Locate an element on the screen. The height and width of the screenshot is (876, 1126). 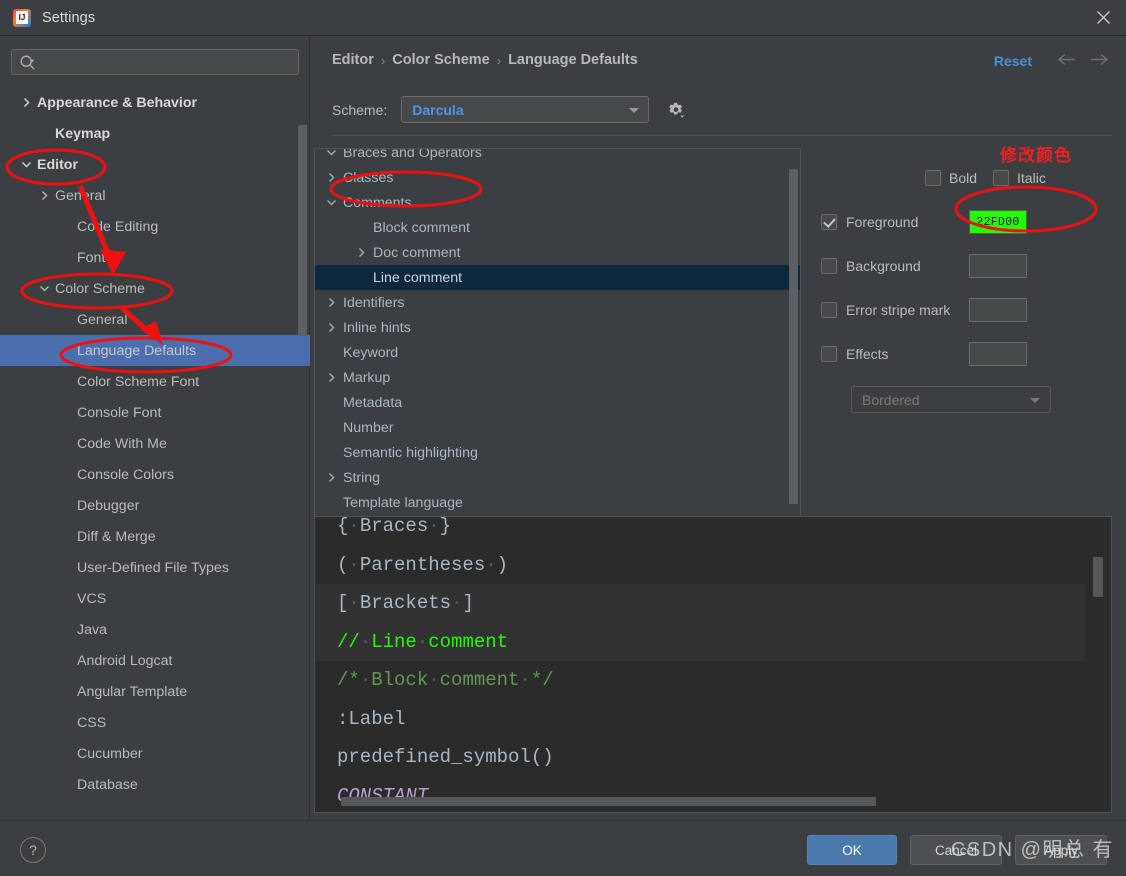
cancel-button: Cancel is located at coordinates (956, 850).